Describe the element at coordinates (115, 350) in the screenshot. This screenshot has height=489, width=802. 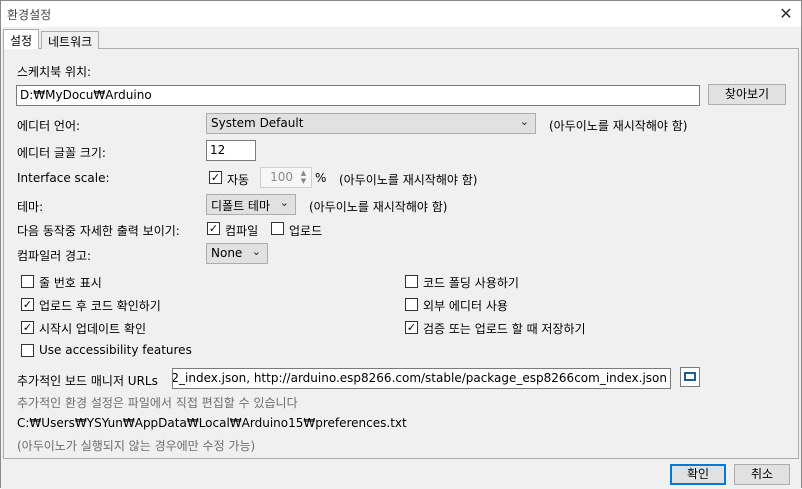
I see `accessibility-label: Use accessibility features` at that location.